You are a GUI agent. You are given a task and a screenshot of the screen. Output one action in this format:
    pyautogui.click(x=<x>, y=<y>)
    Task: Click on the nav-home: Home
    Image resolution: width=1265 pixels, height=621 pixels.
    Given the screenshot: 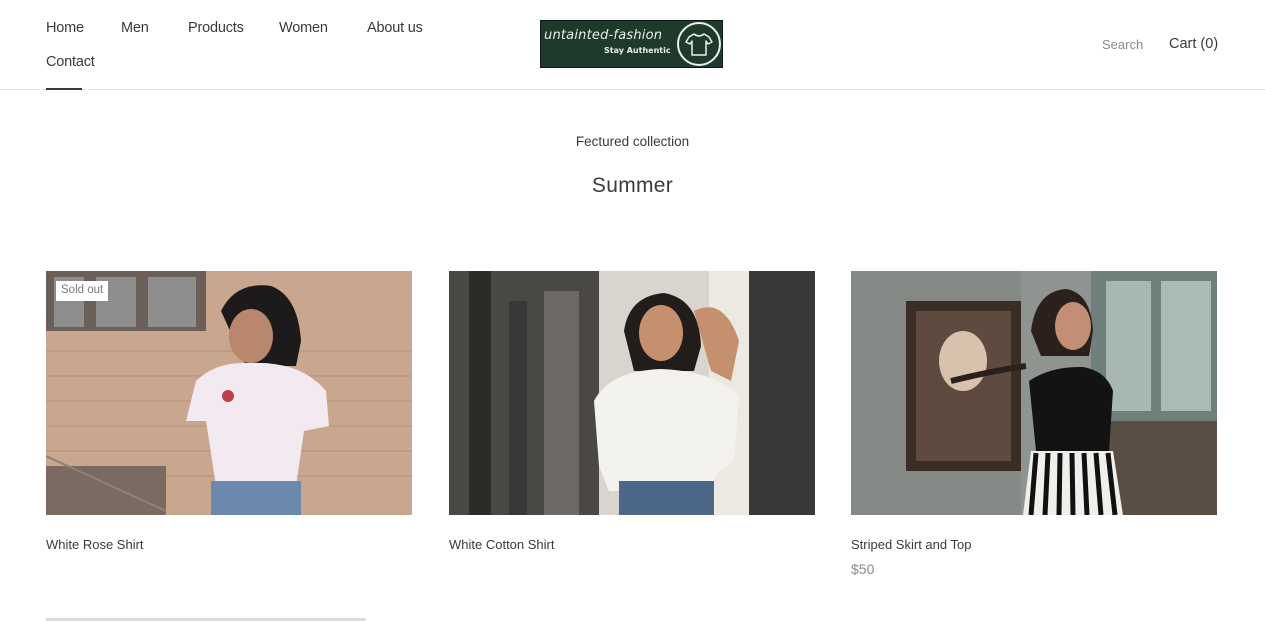 What is the action you would take?
    pyautogui.click(x=65, y=28)
    